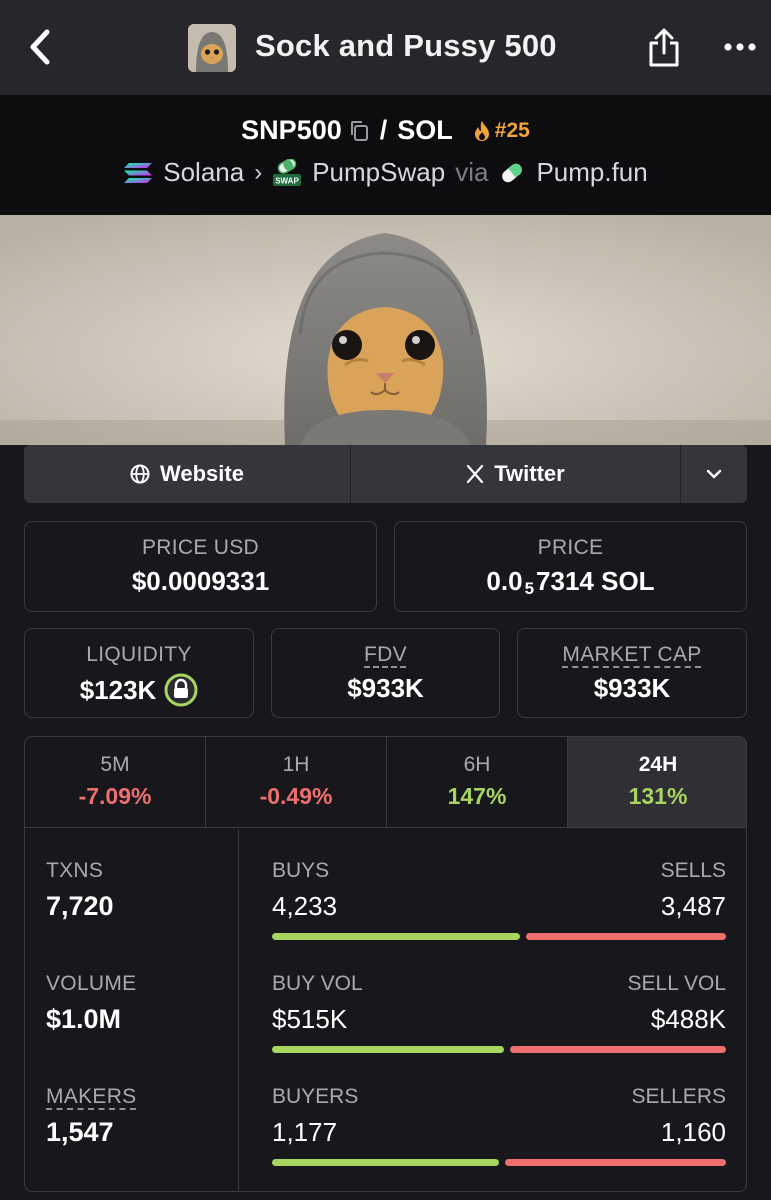  I want to click on top-nav-bar: Sock and Pussy 500, so click(385, 47).